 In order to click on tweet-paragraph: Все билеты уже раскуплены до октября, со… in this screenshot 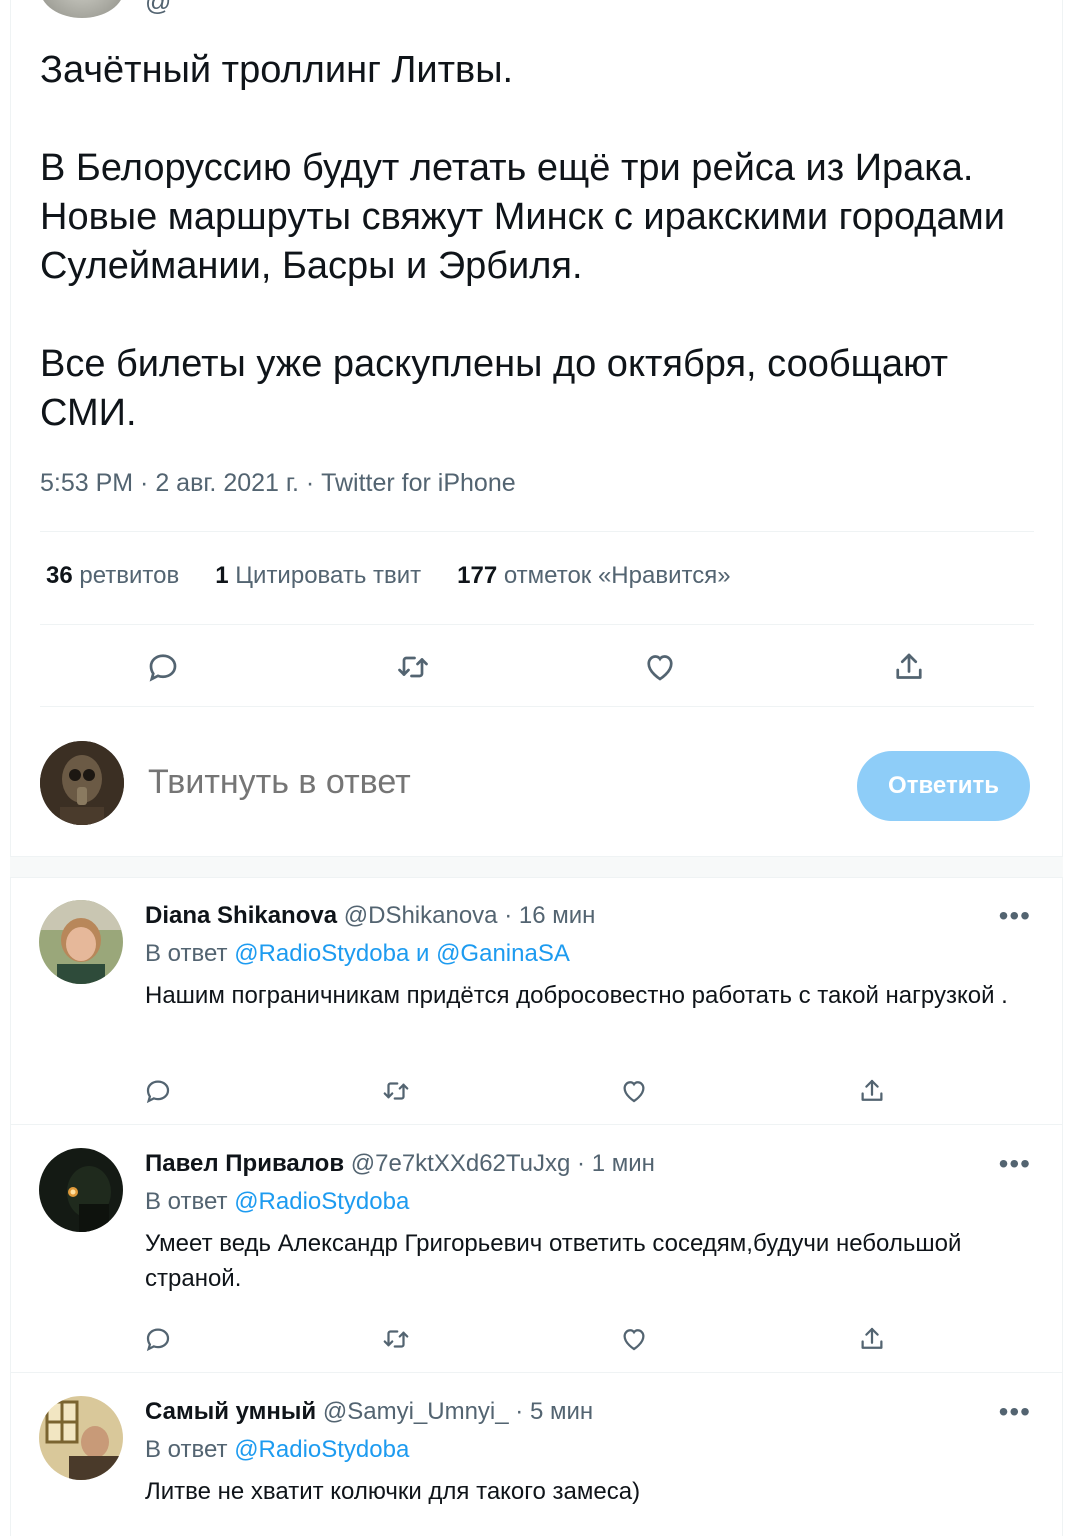, I will do `click(494, 388)`.